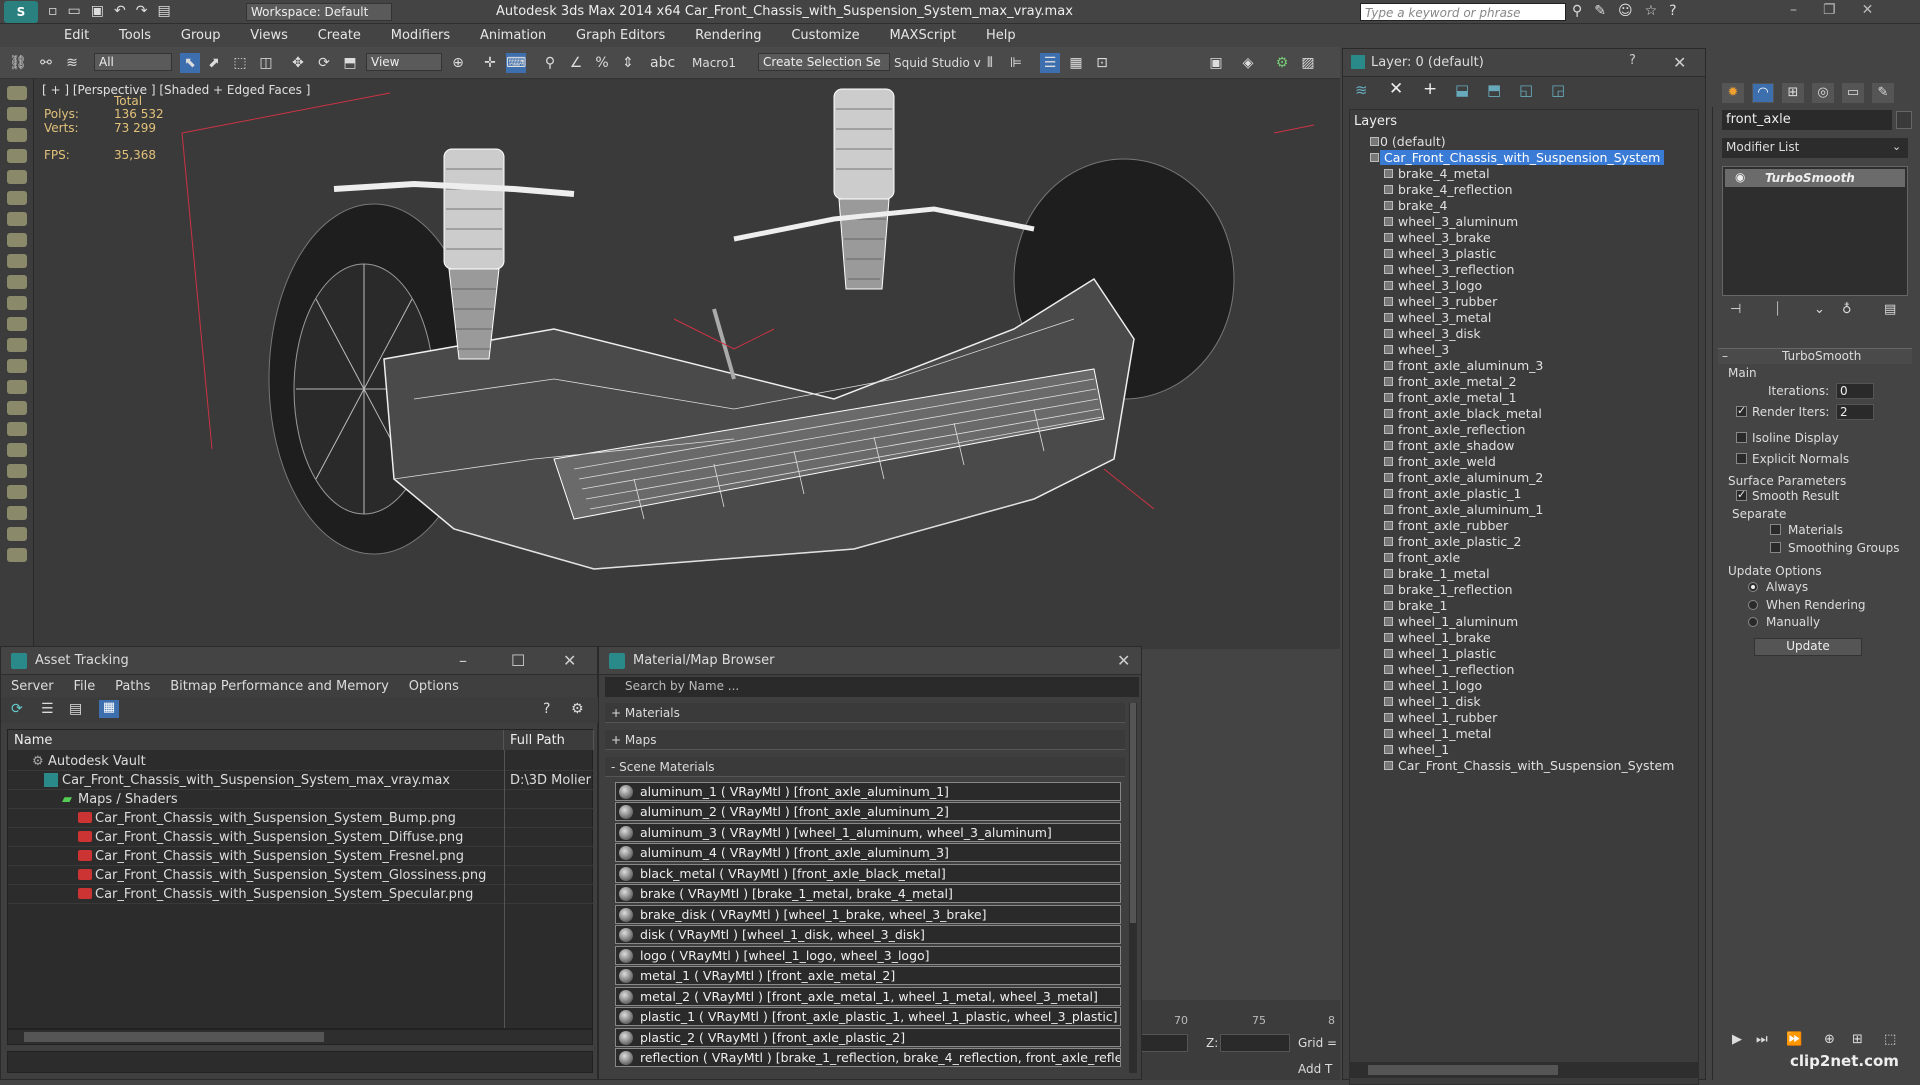  Describe the element at coordinates (1741, 437) in the screenshot. I see `isoline-display-checkbox` at that location.